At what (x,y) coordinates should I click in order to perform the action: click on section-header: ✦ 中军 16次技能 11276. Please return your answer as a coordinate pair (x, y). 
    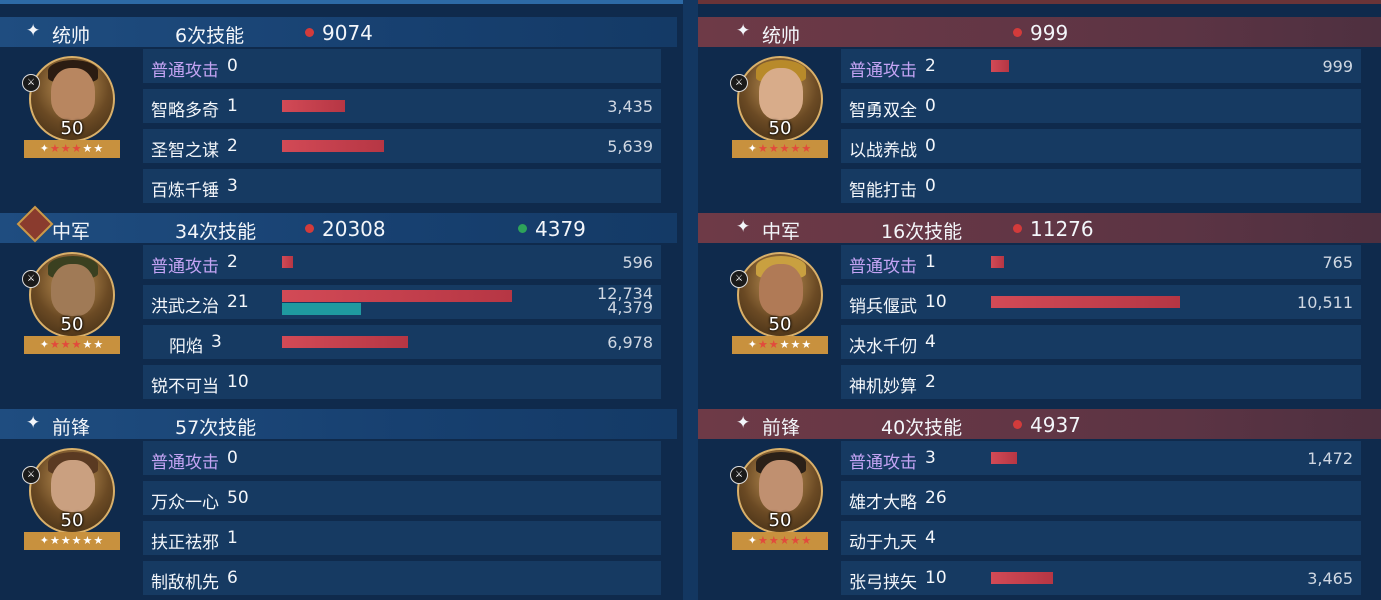
    Looking at the image, I should click on (1039, 228).